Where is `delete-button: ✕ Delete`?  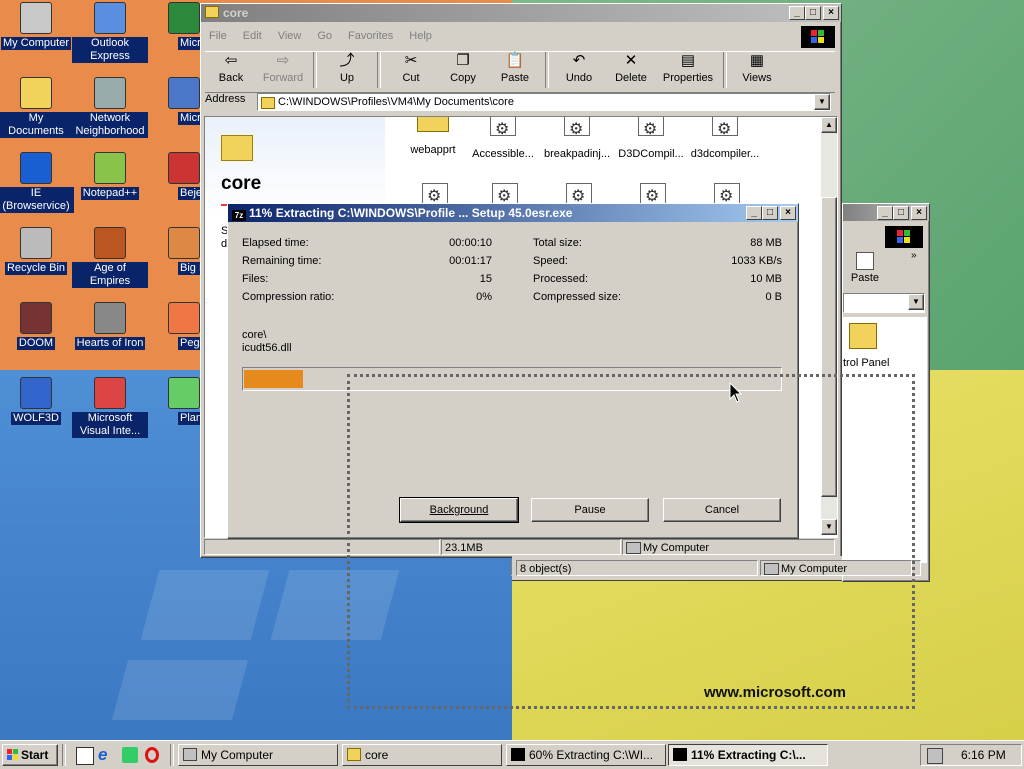 delete-button: ✕ Delete is located at coordinates (631, 68).